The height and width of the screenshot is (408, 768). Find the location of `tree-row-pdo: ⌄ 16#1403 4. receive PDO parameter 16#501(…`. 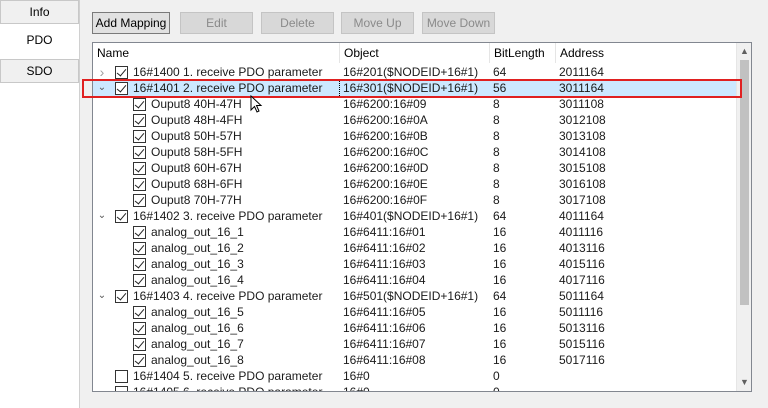

tree-row-pdo: ⌄ 16#1403 4. receive PDO parameter 16#501(… is located at coordinates (415, 296).